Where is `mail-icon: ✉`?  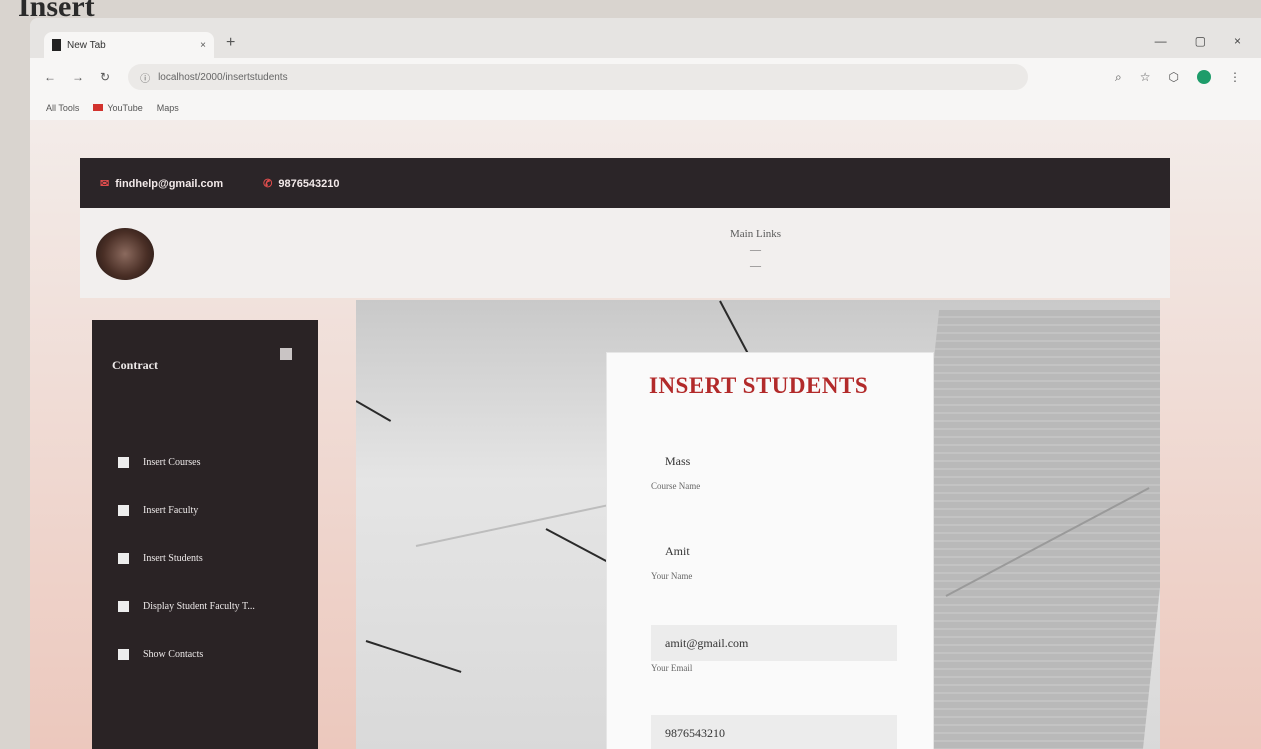 mail-icon: ✉ is located at coordinates (105, 183).